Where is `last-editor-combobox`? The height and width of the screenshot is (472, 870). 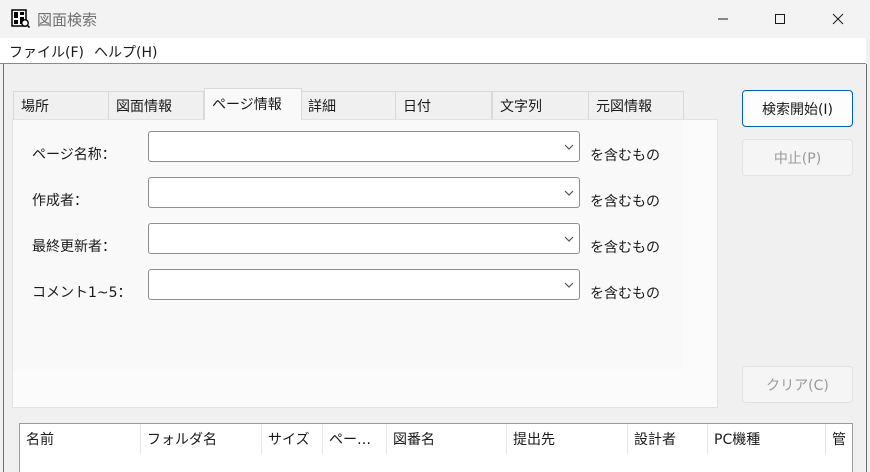 last-editor-combobox is located at coordinates (364, 238).